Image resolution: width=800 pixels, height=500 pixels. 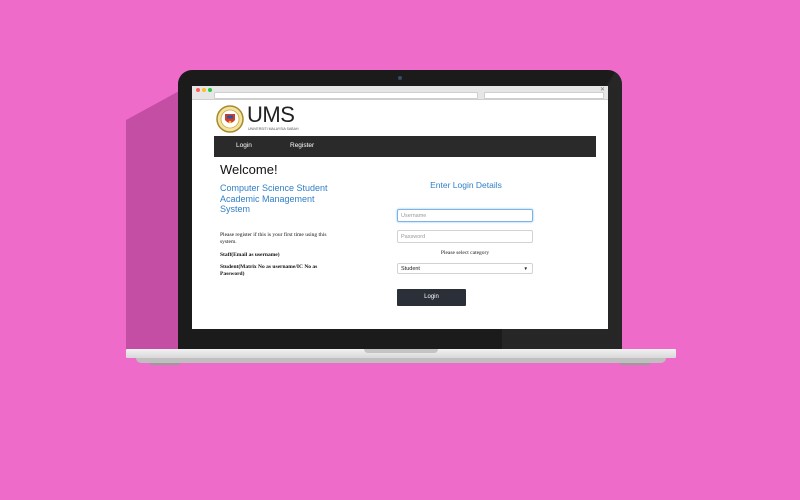 I want to click on webcam, so click(x=400, y=78).